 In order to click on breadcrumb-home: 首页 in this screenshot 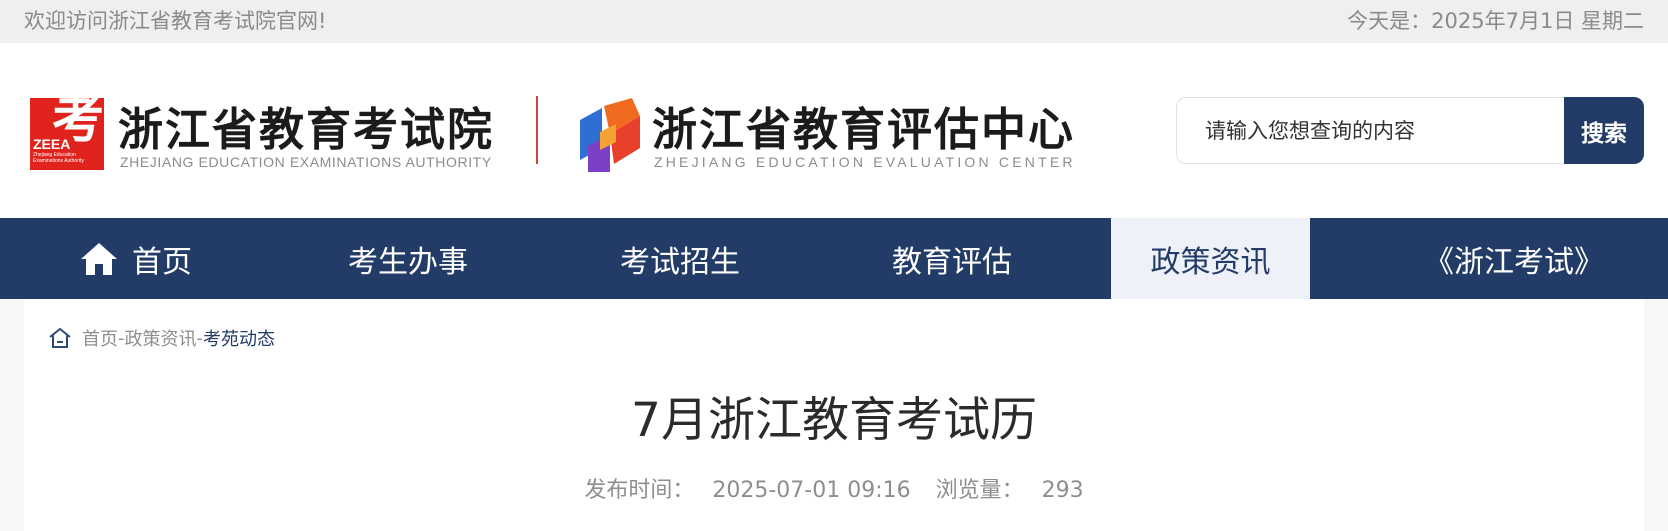, I will do `click(100, 338)`.